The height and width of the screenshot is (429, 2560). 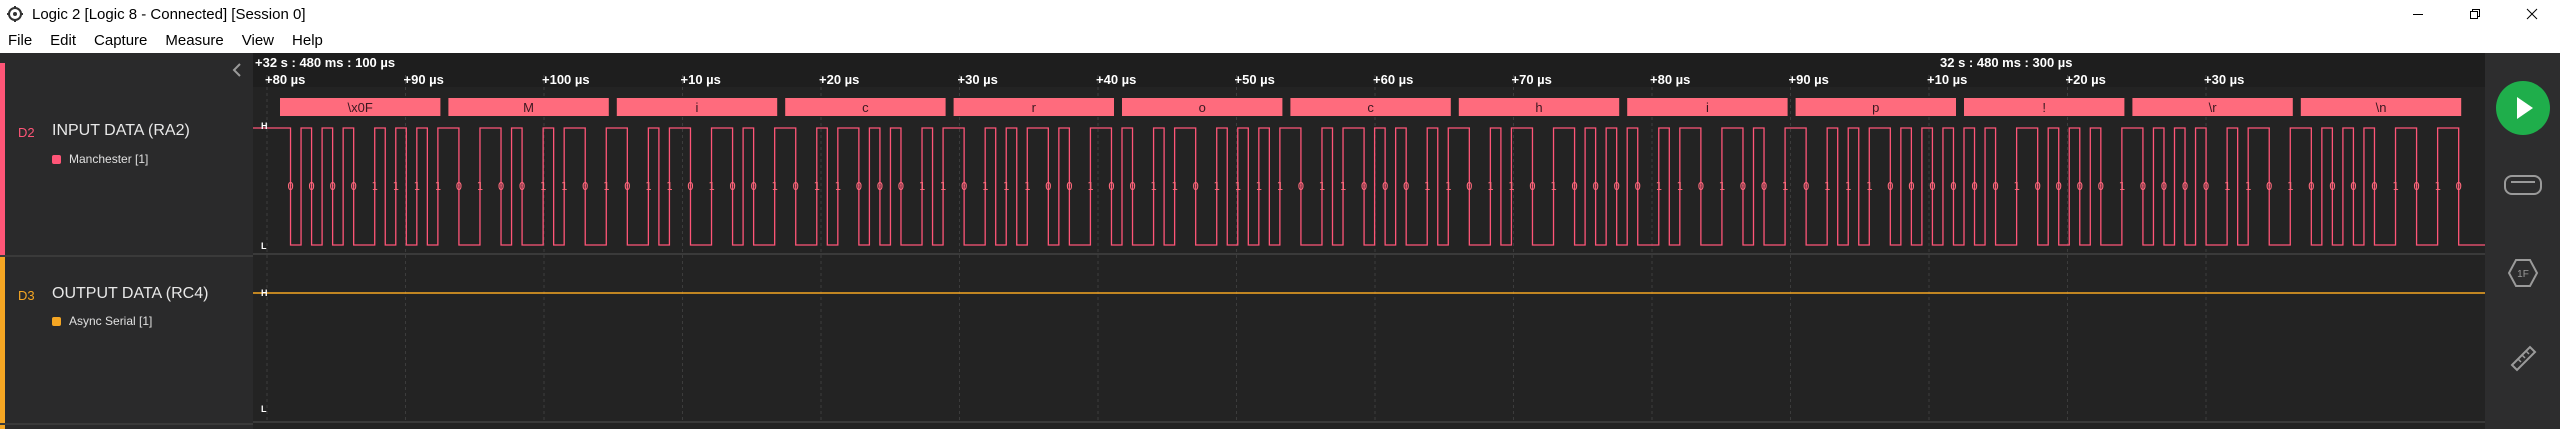 I want to click on menu-measure: Measure, so click(x=194, y=40).